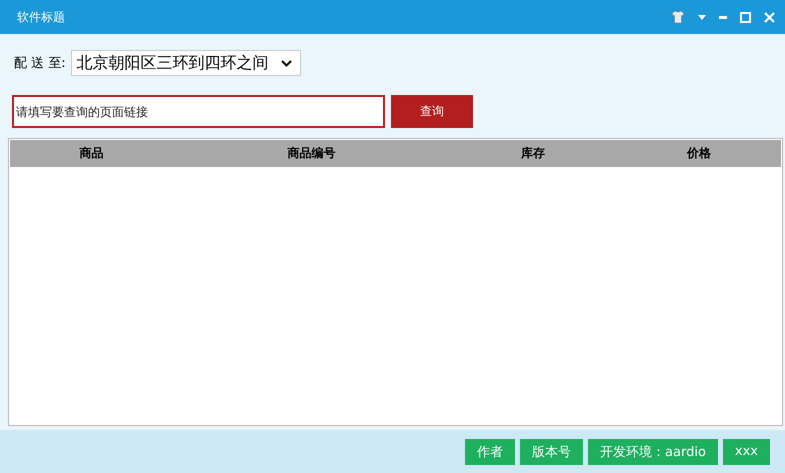 This screenshot has width=785, height=473. Describe the element at coordinates (769, 17) in the screenshot. I see `close-icon` at that location.